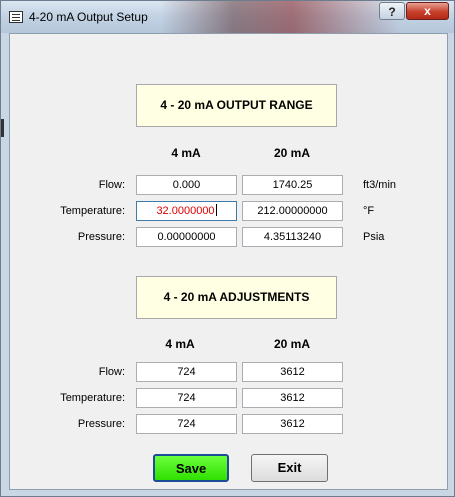 The height and width of the screenshot is (497, 455). I want to click on output-range-heading: 4 - 20 mA OUTPUT RANGE, so click(236, 105).